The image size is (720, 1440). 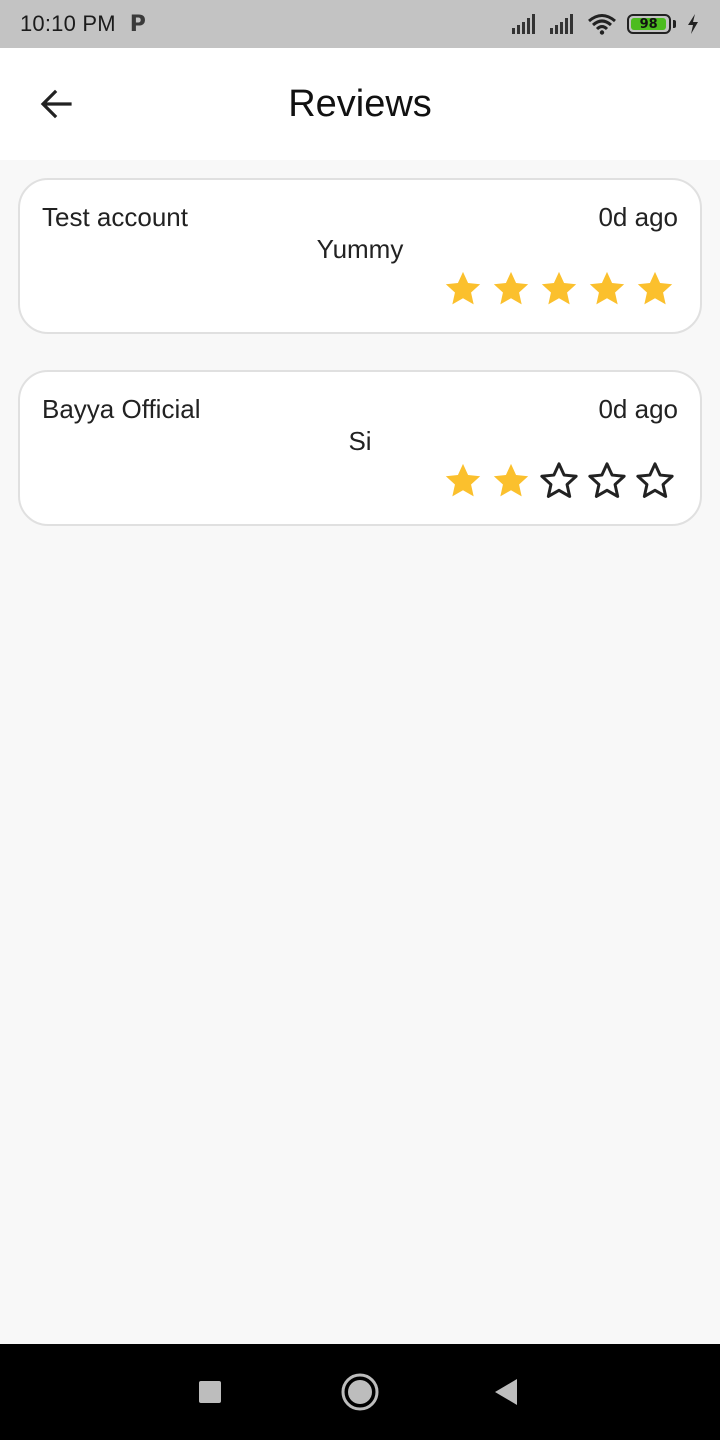 What do you see at coordinates (121, 409) in the screenshot?
I see `reviewer-name: Bayya Official` at bounding box center [121, 409].